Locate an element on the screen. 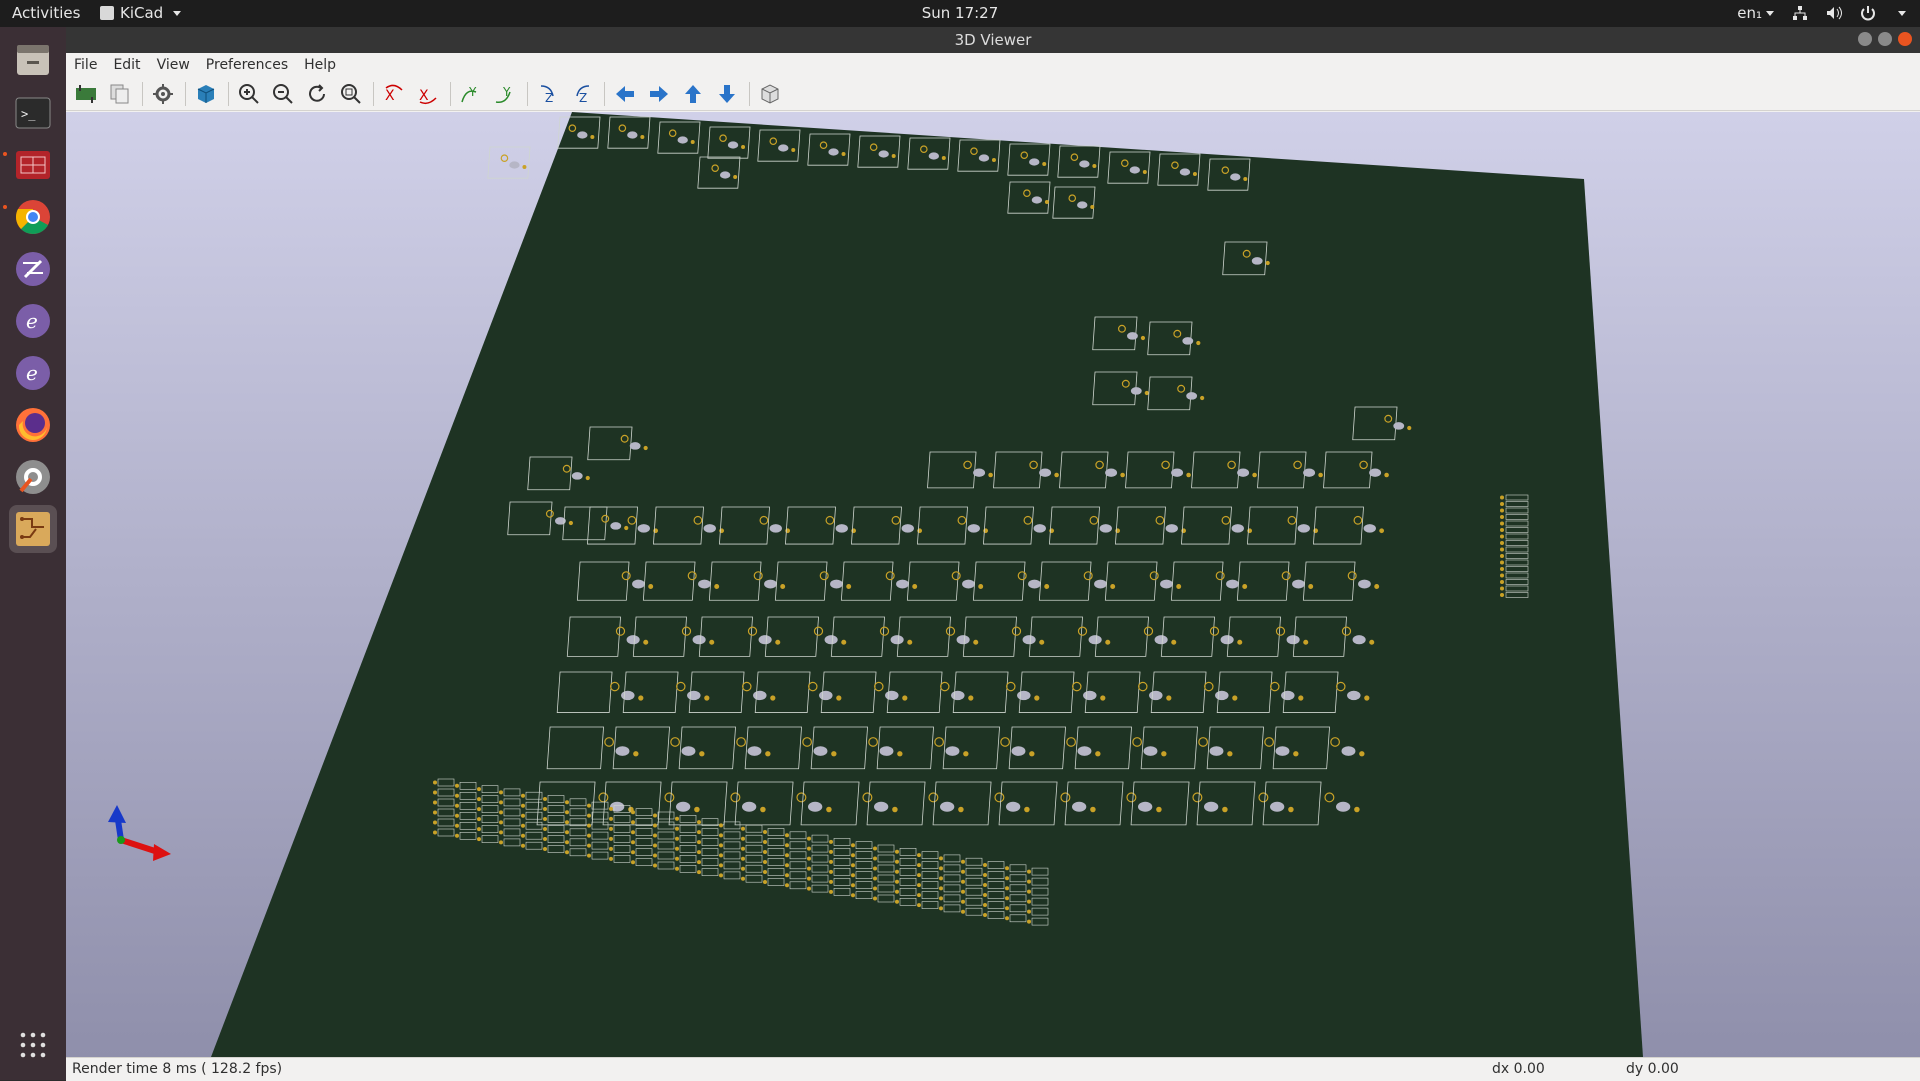  keyboard-layout: en₁ is located at coordinates (1755, 13).